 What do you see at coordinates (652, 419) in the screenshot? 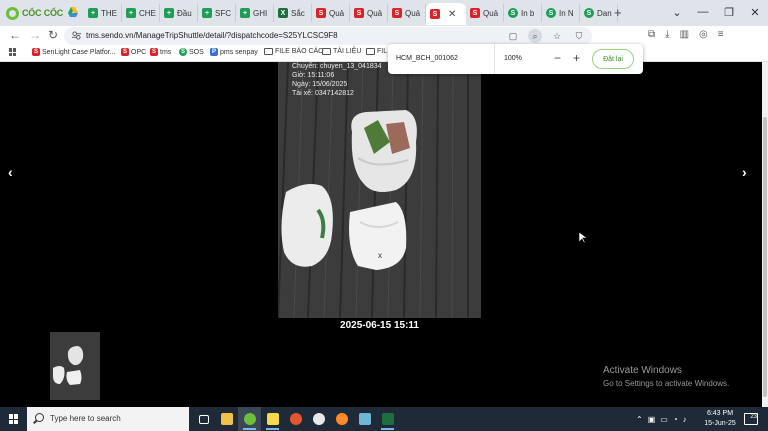
I see `tray-app-icon: ▣` at bounding box center [652, 419].